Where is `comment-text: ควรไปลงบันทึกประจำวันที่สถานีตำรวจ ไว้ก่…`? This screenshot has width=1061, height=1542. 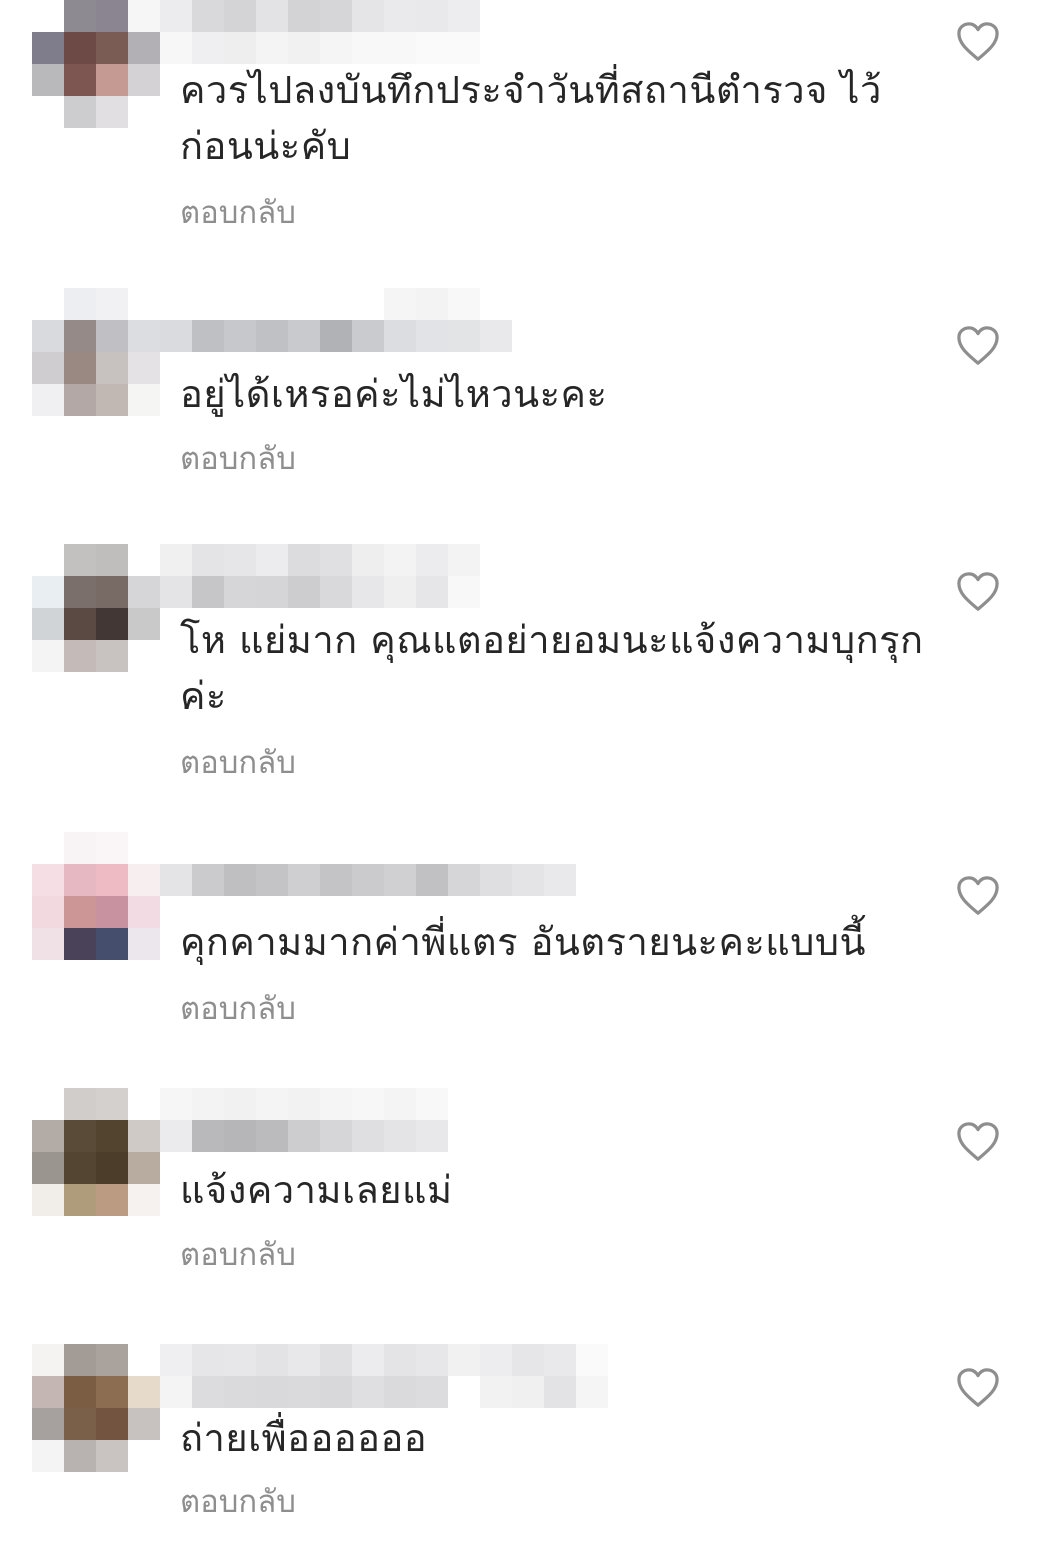 comment-text: ควรไปลงบันทึกประจำวันที่สถานีตำรวจ ไว้ก่… is located at coordinates (531, 118).